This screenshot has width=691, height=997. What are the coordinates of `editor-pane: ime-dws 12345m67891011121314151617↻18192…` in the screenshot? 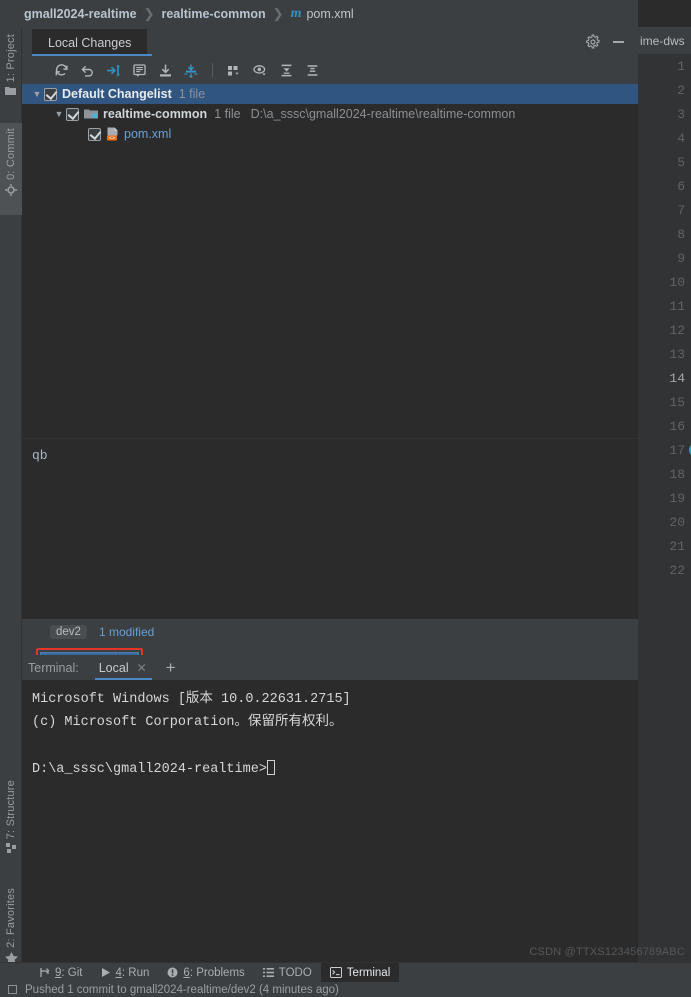 It's located at (664, 498).